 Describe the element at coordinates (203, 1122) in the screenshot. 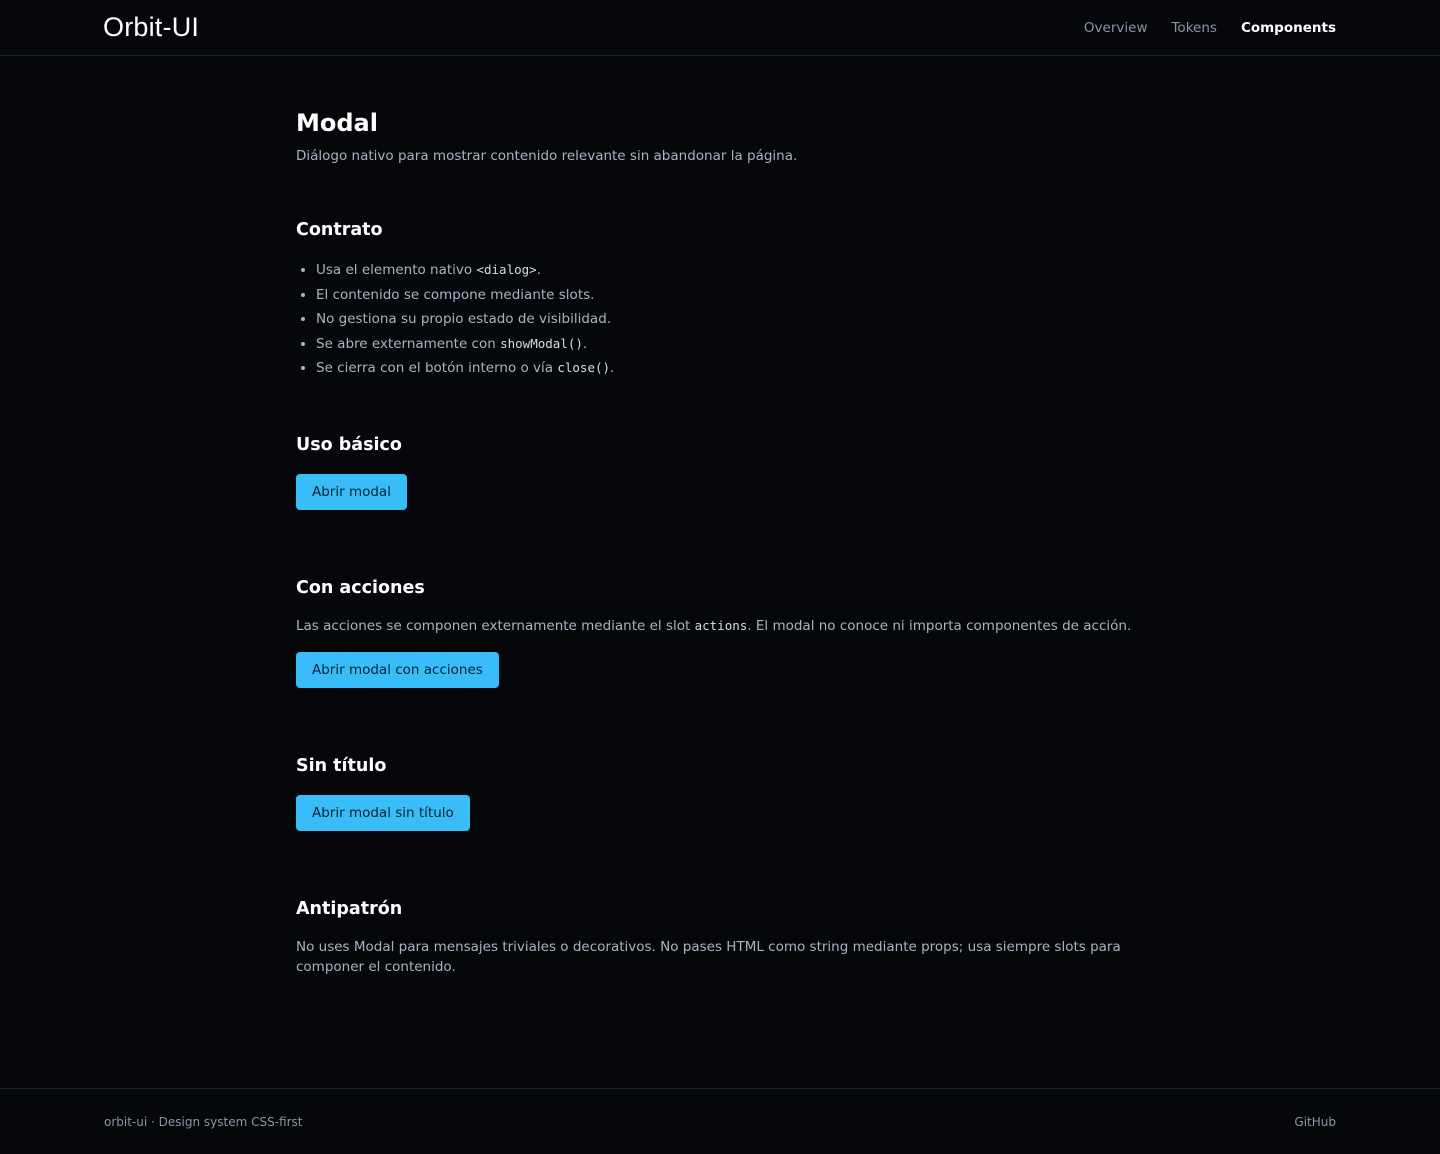

I see `footer-credit: orbit-ui · Design system CSS-first` at that location.